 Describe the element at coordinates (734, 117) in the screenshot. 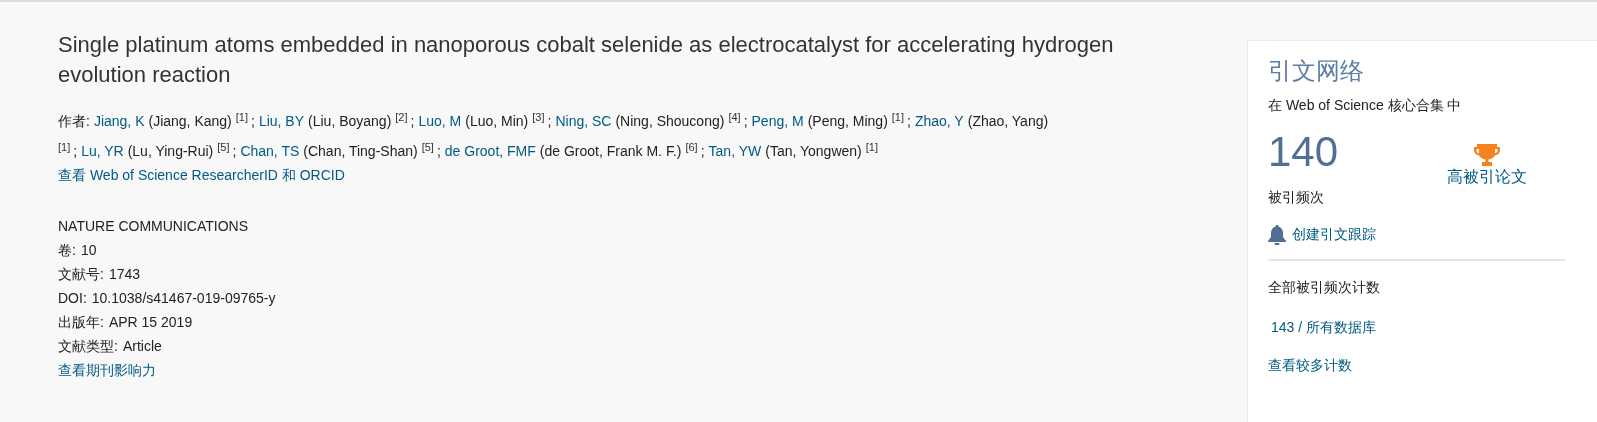

I see `affiliation-link: [4]` at that location.